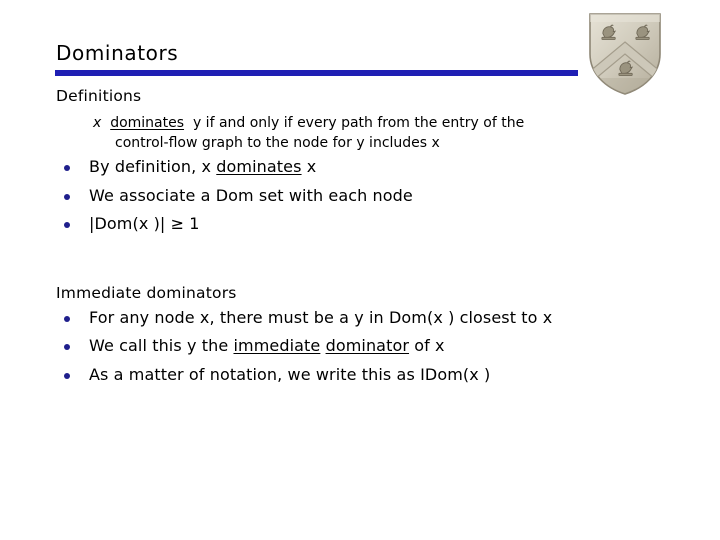 This screenshot has height=540, width=720. What do you see at coordinates (117, 53) in the screenshot?
I see `page-title: Dominators` at bounding box center [117, 53].